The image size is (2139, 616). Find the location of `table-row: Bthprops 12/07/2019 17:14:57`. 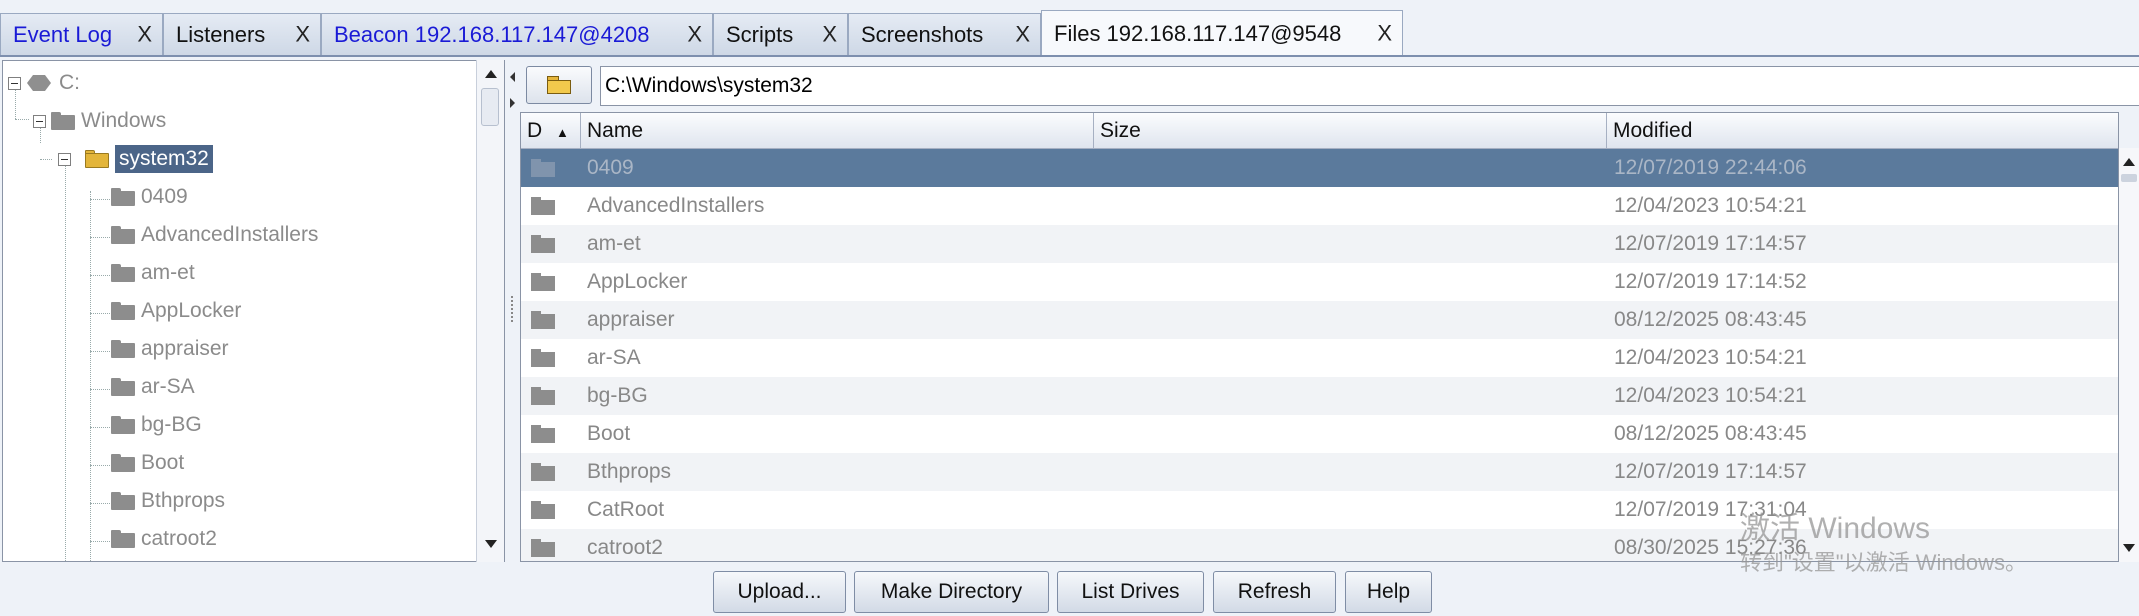

table-row: Bthprops 12/07/2019 17:14:57 is located at coordinates (1319, 472).